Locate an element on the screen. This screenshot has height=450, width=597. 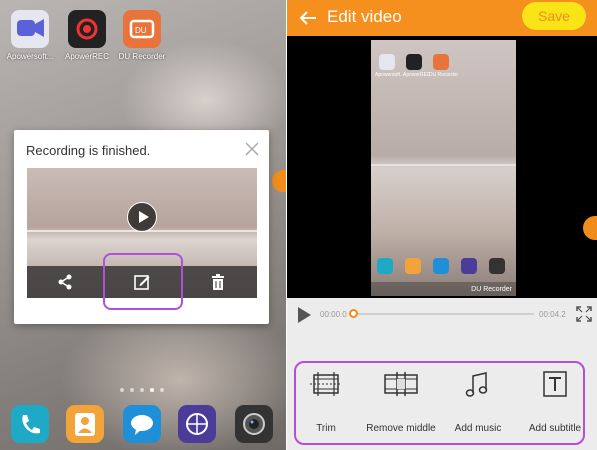
seek-track is located at coordinates (442, 314).